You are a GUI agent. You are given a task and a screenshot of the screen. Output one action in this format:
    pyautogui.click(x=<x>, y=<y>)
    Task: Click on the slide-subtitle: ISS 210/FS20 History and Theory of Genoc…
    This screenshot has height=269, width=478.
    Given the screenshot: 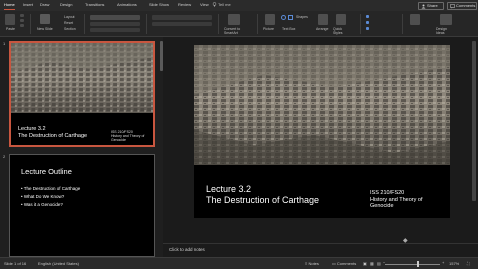 What is the action you would take?
    pyautogui.click(x=396, y=200)
    